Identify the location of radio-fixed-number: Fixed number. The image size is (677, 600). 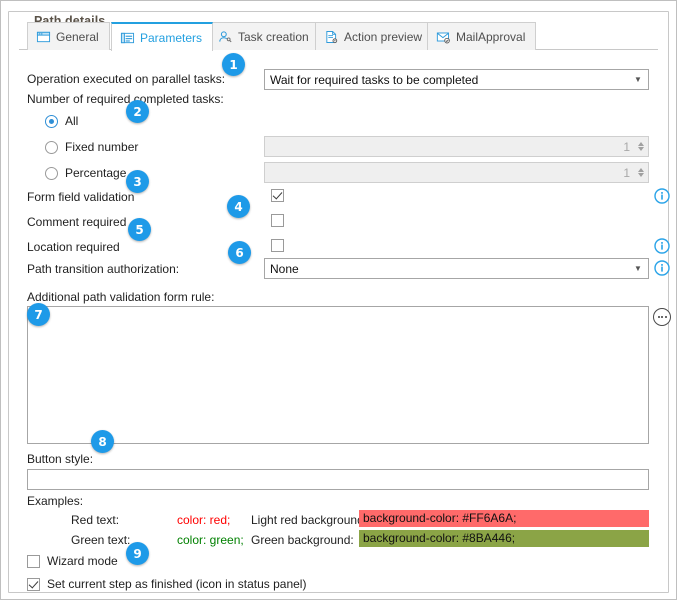
(91, 147).